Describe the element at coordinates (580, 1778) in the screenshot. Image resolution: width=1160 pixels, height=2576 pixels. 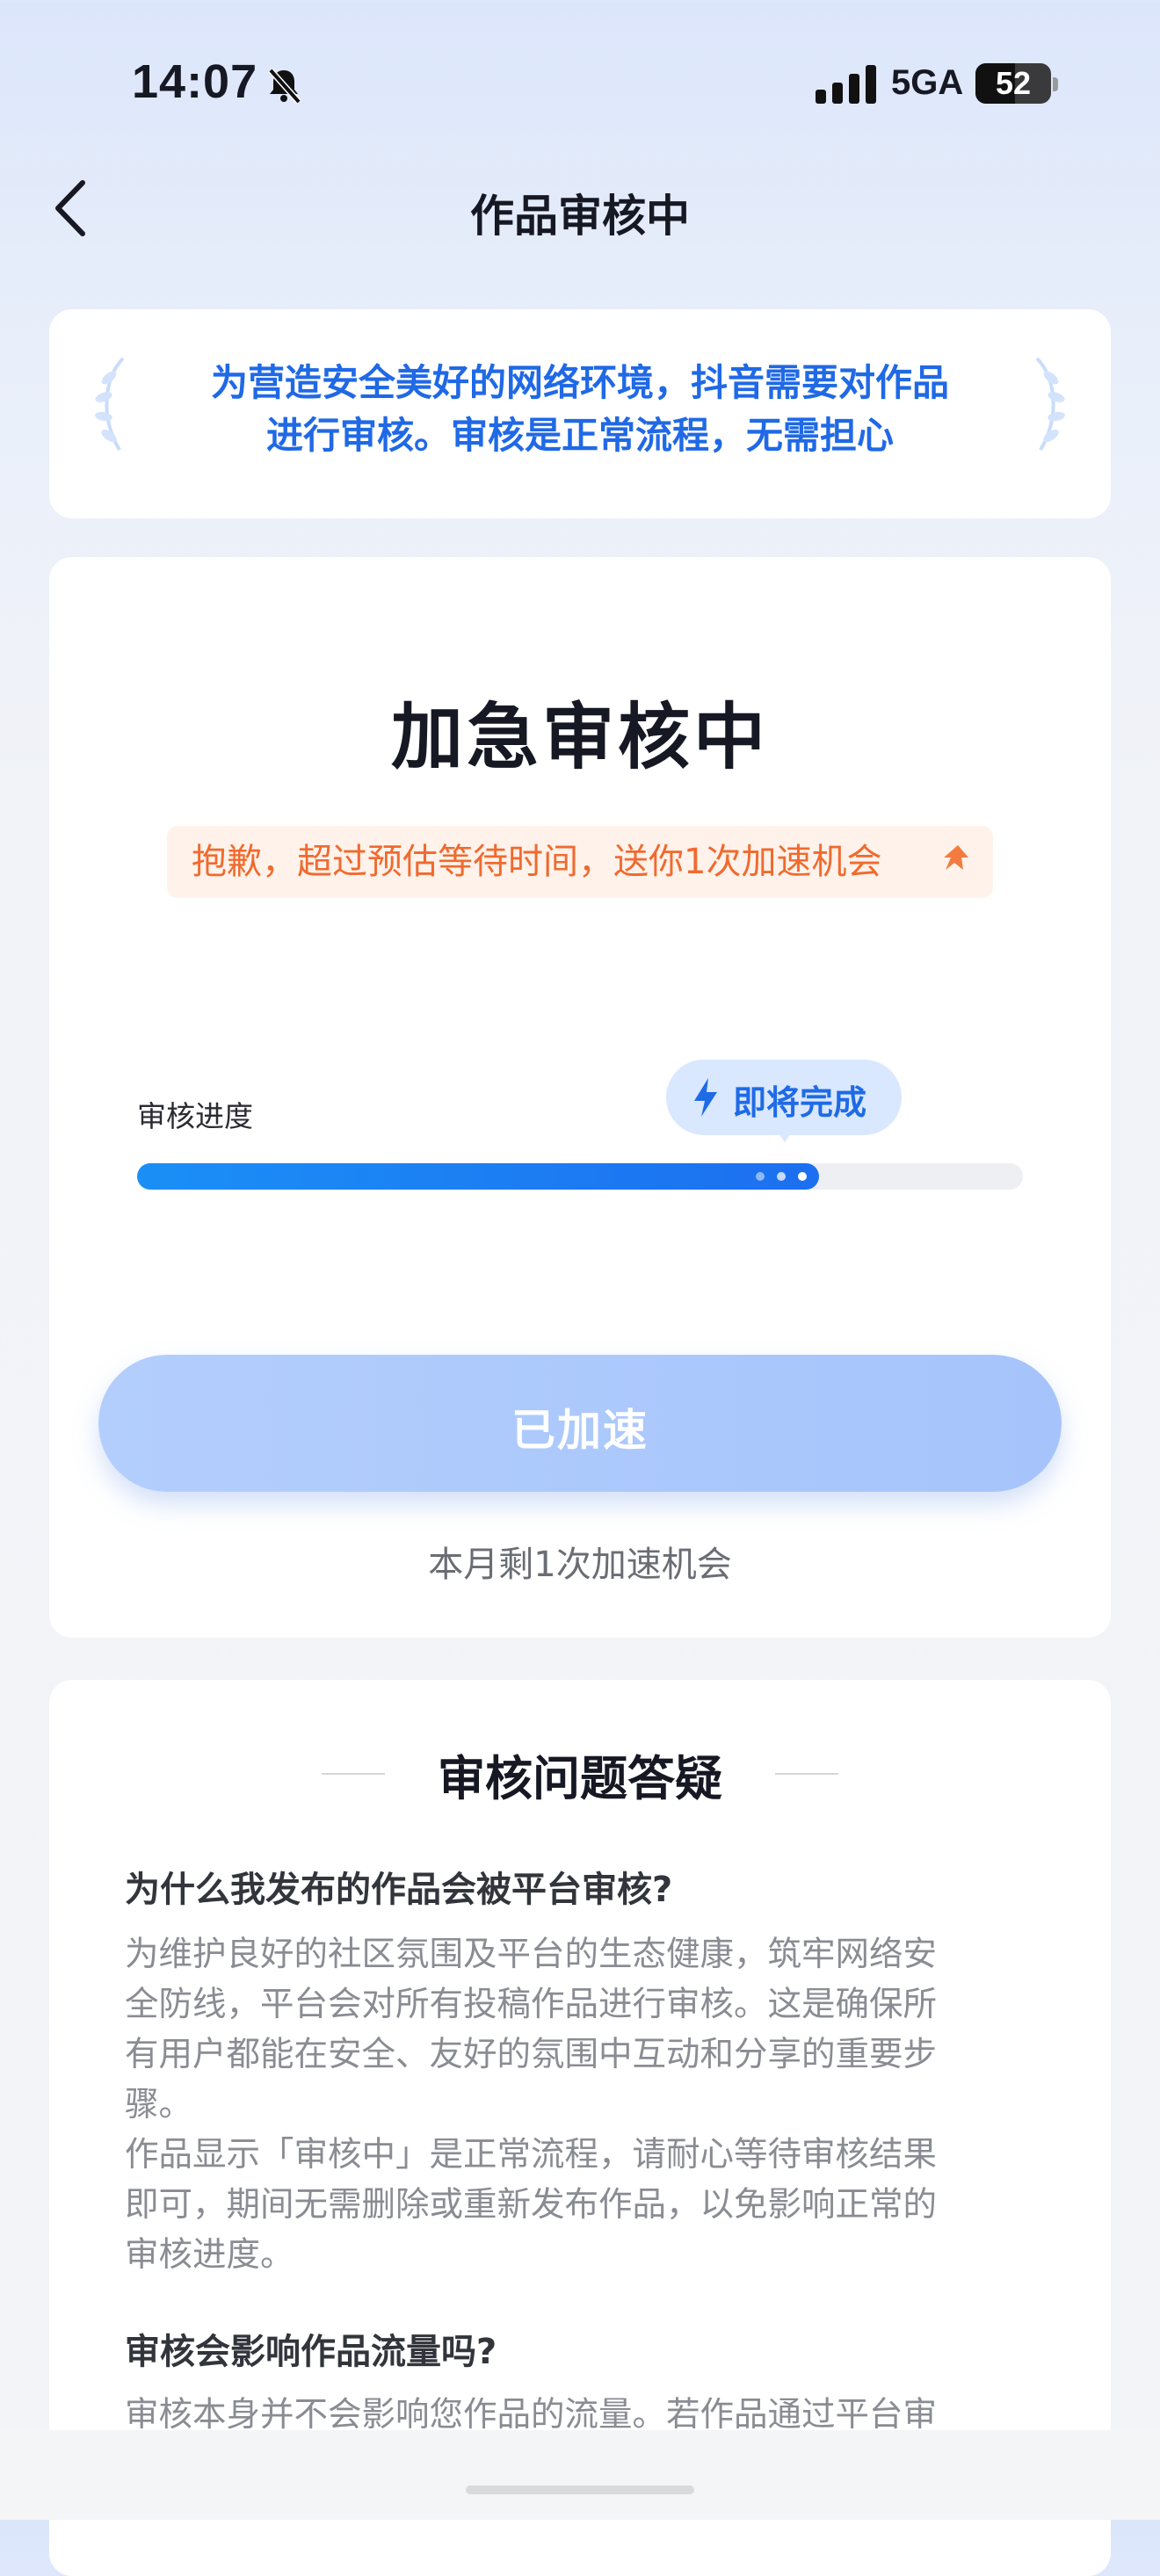
I see `faq-title: 审核问题答疑` at that location.